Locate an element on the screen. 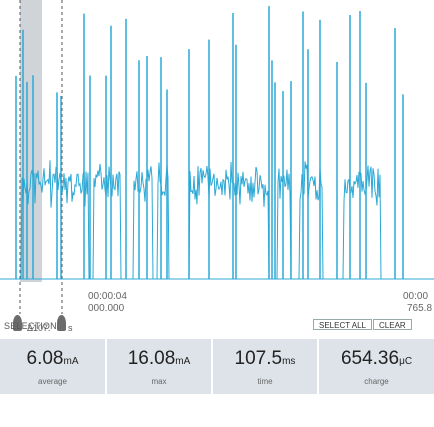 This screenshot has width=434, height=427. select-all-button: SELECT ALL is located at coordinates (342, 324).